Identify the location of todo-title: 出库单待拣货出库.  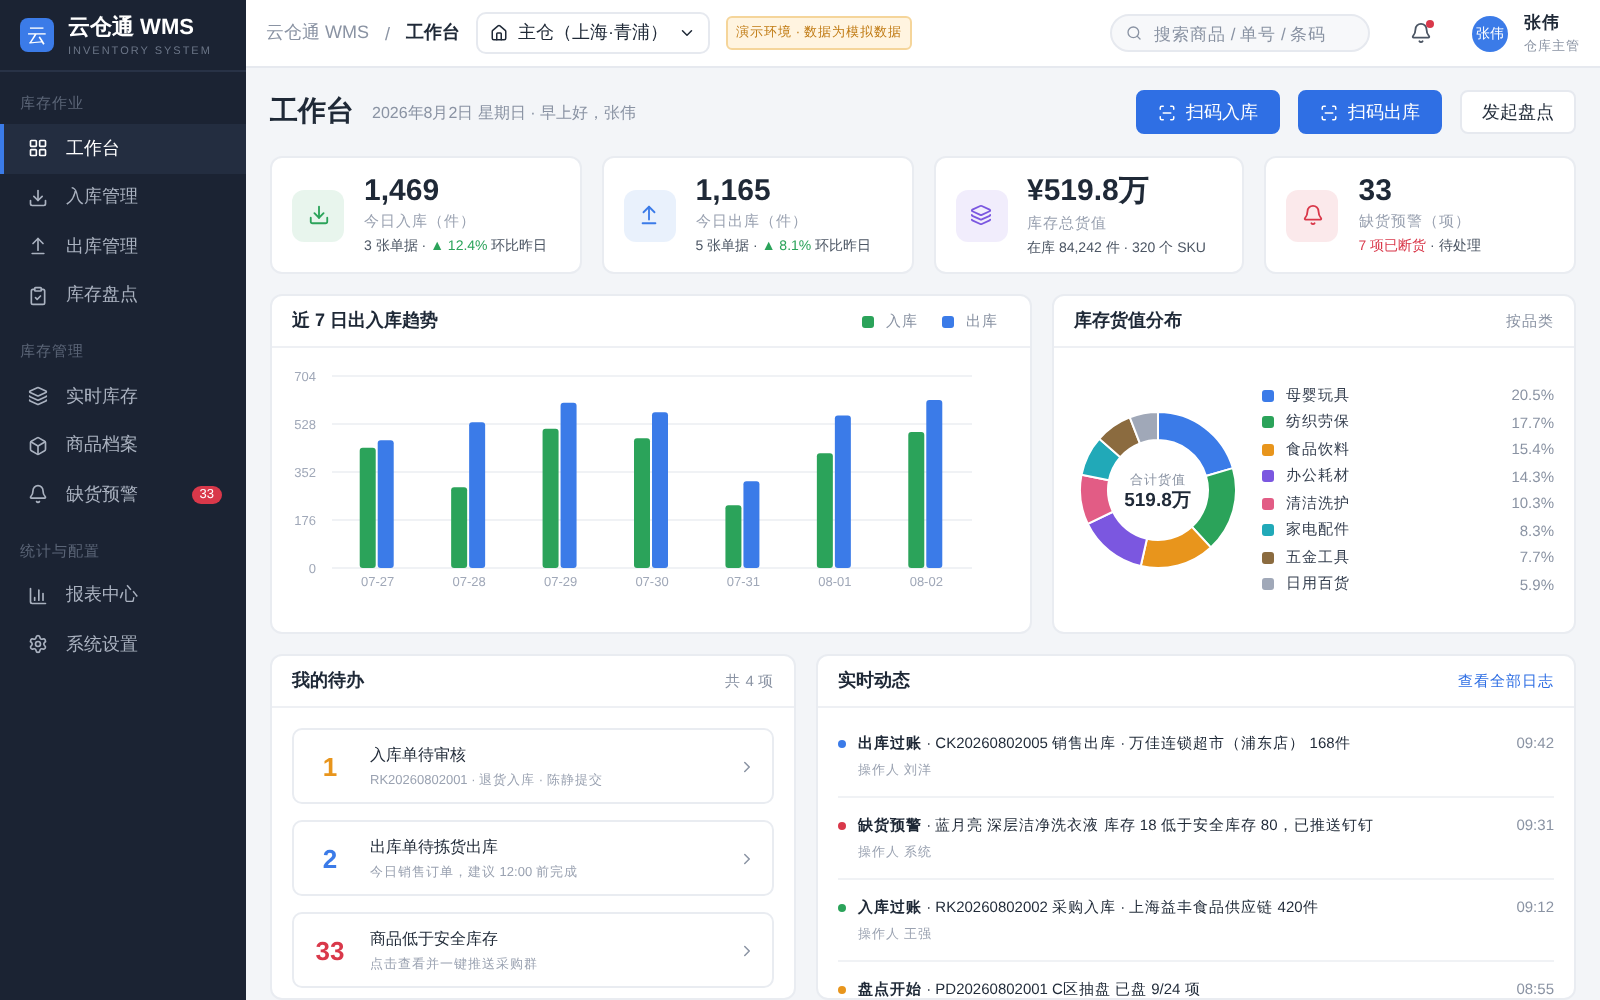
(435, 846).